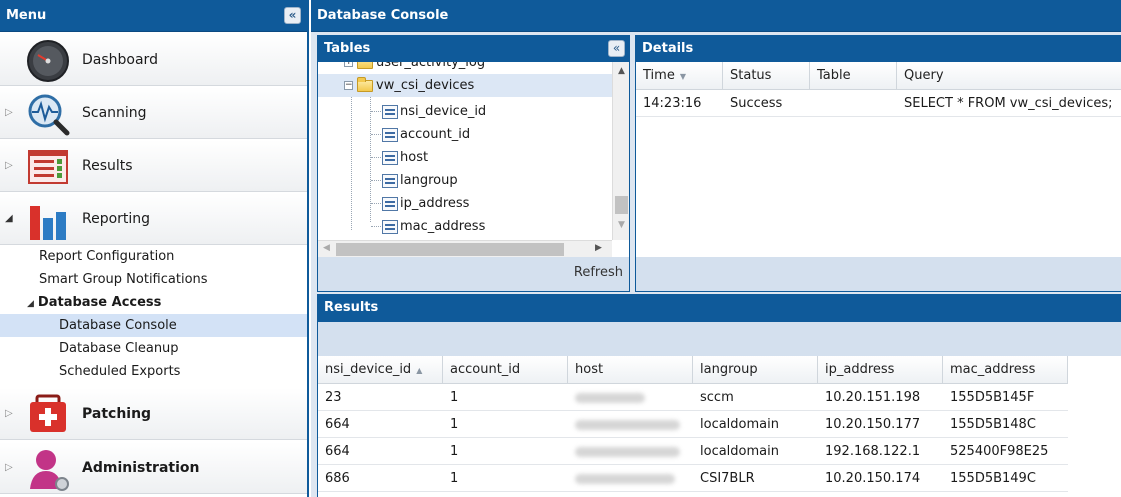 The width and height of the screenshot is (1121, 497). What do you see at coordinates (414, 157) in the screenshot?
I see `tree-column-label: host` at bounding box center [414, 157].